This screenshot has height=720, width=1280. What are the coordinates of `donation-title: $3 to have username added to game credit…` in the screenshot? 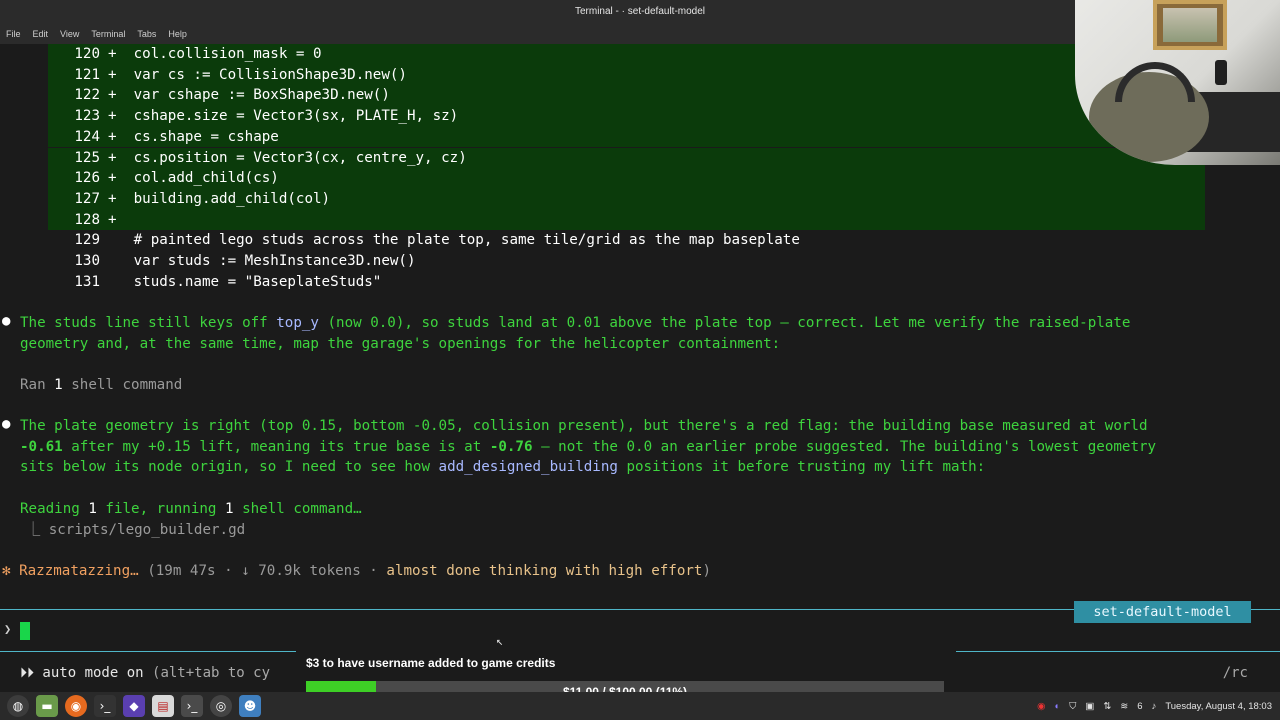 It's located at (431, 663).